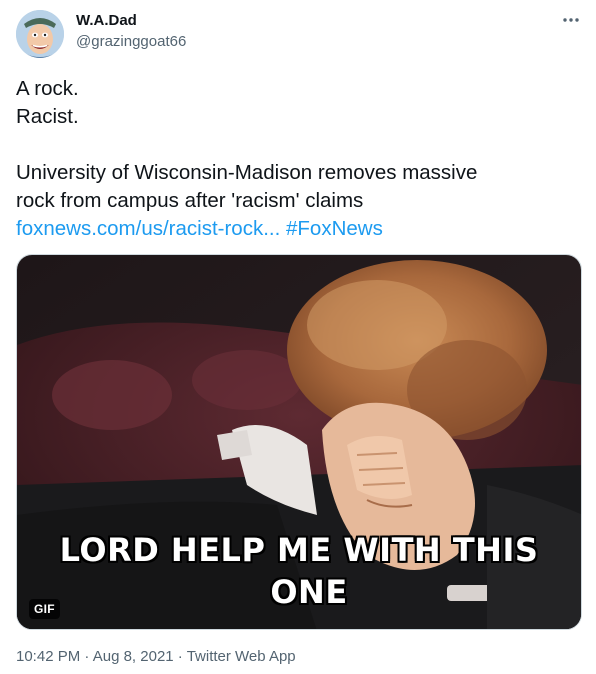  I want to click on author-handle: @grazinggoat66, so click(131, 41).